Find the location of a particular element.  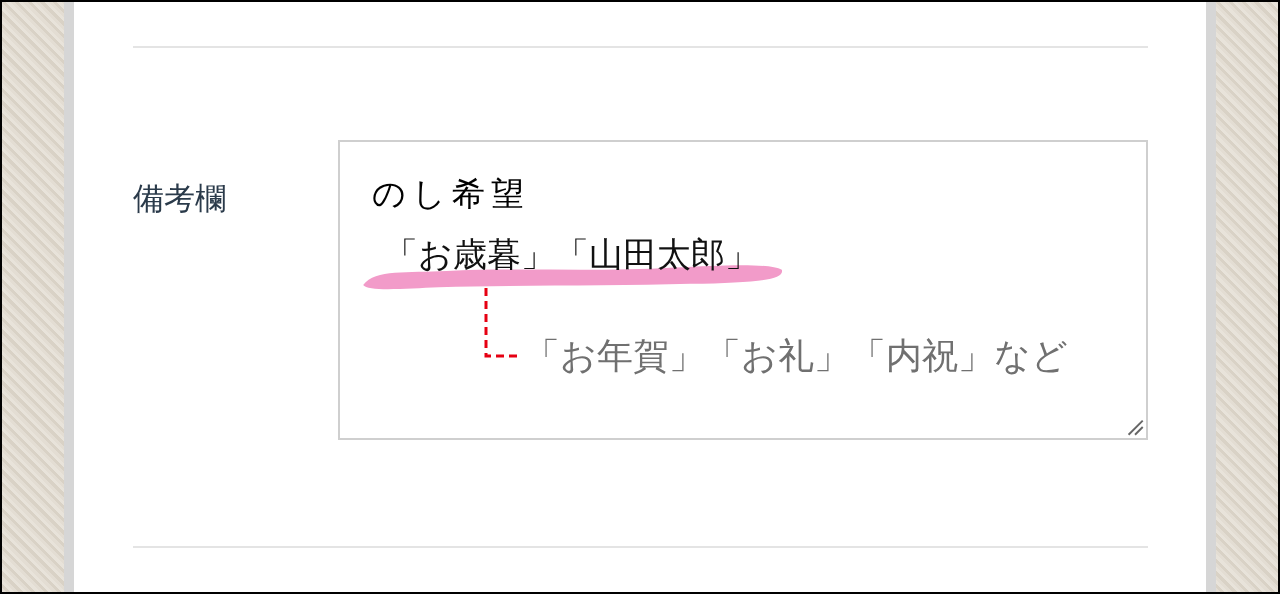

resize-grip-icon is located at coordinates (1135, 427).